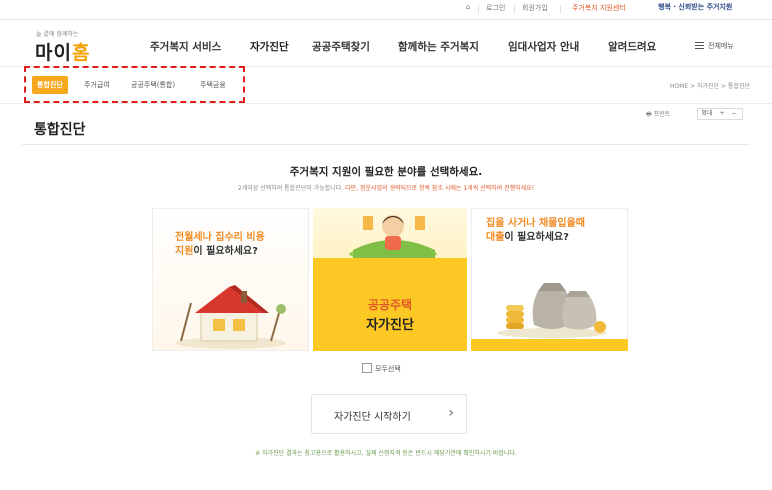 The width and height of the screenshot is (772, 490). Describe the element at coordinates (388, 369) in the screenshot. I see `select-all-label: 모두선택` at that location.